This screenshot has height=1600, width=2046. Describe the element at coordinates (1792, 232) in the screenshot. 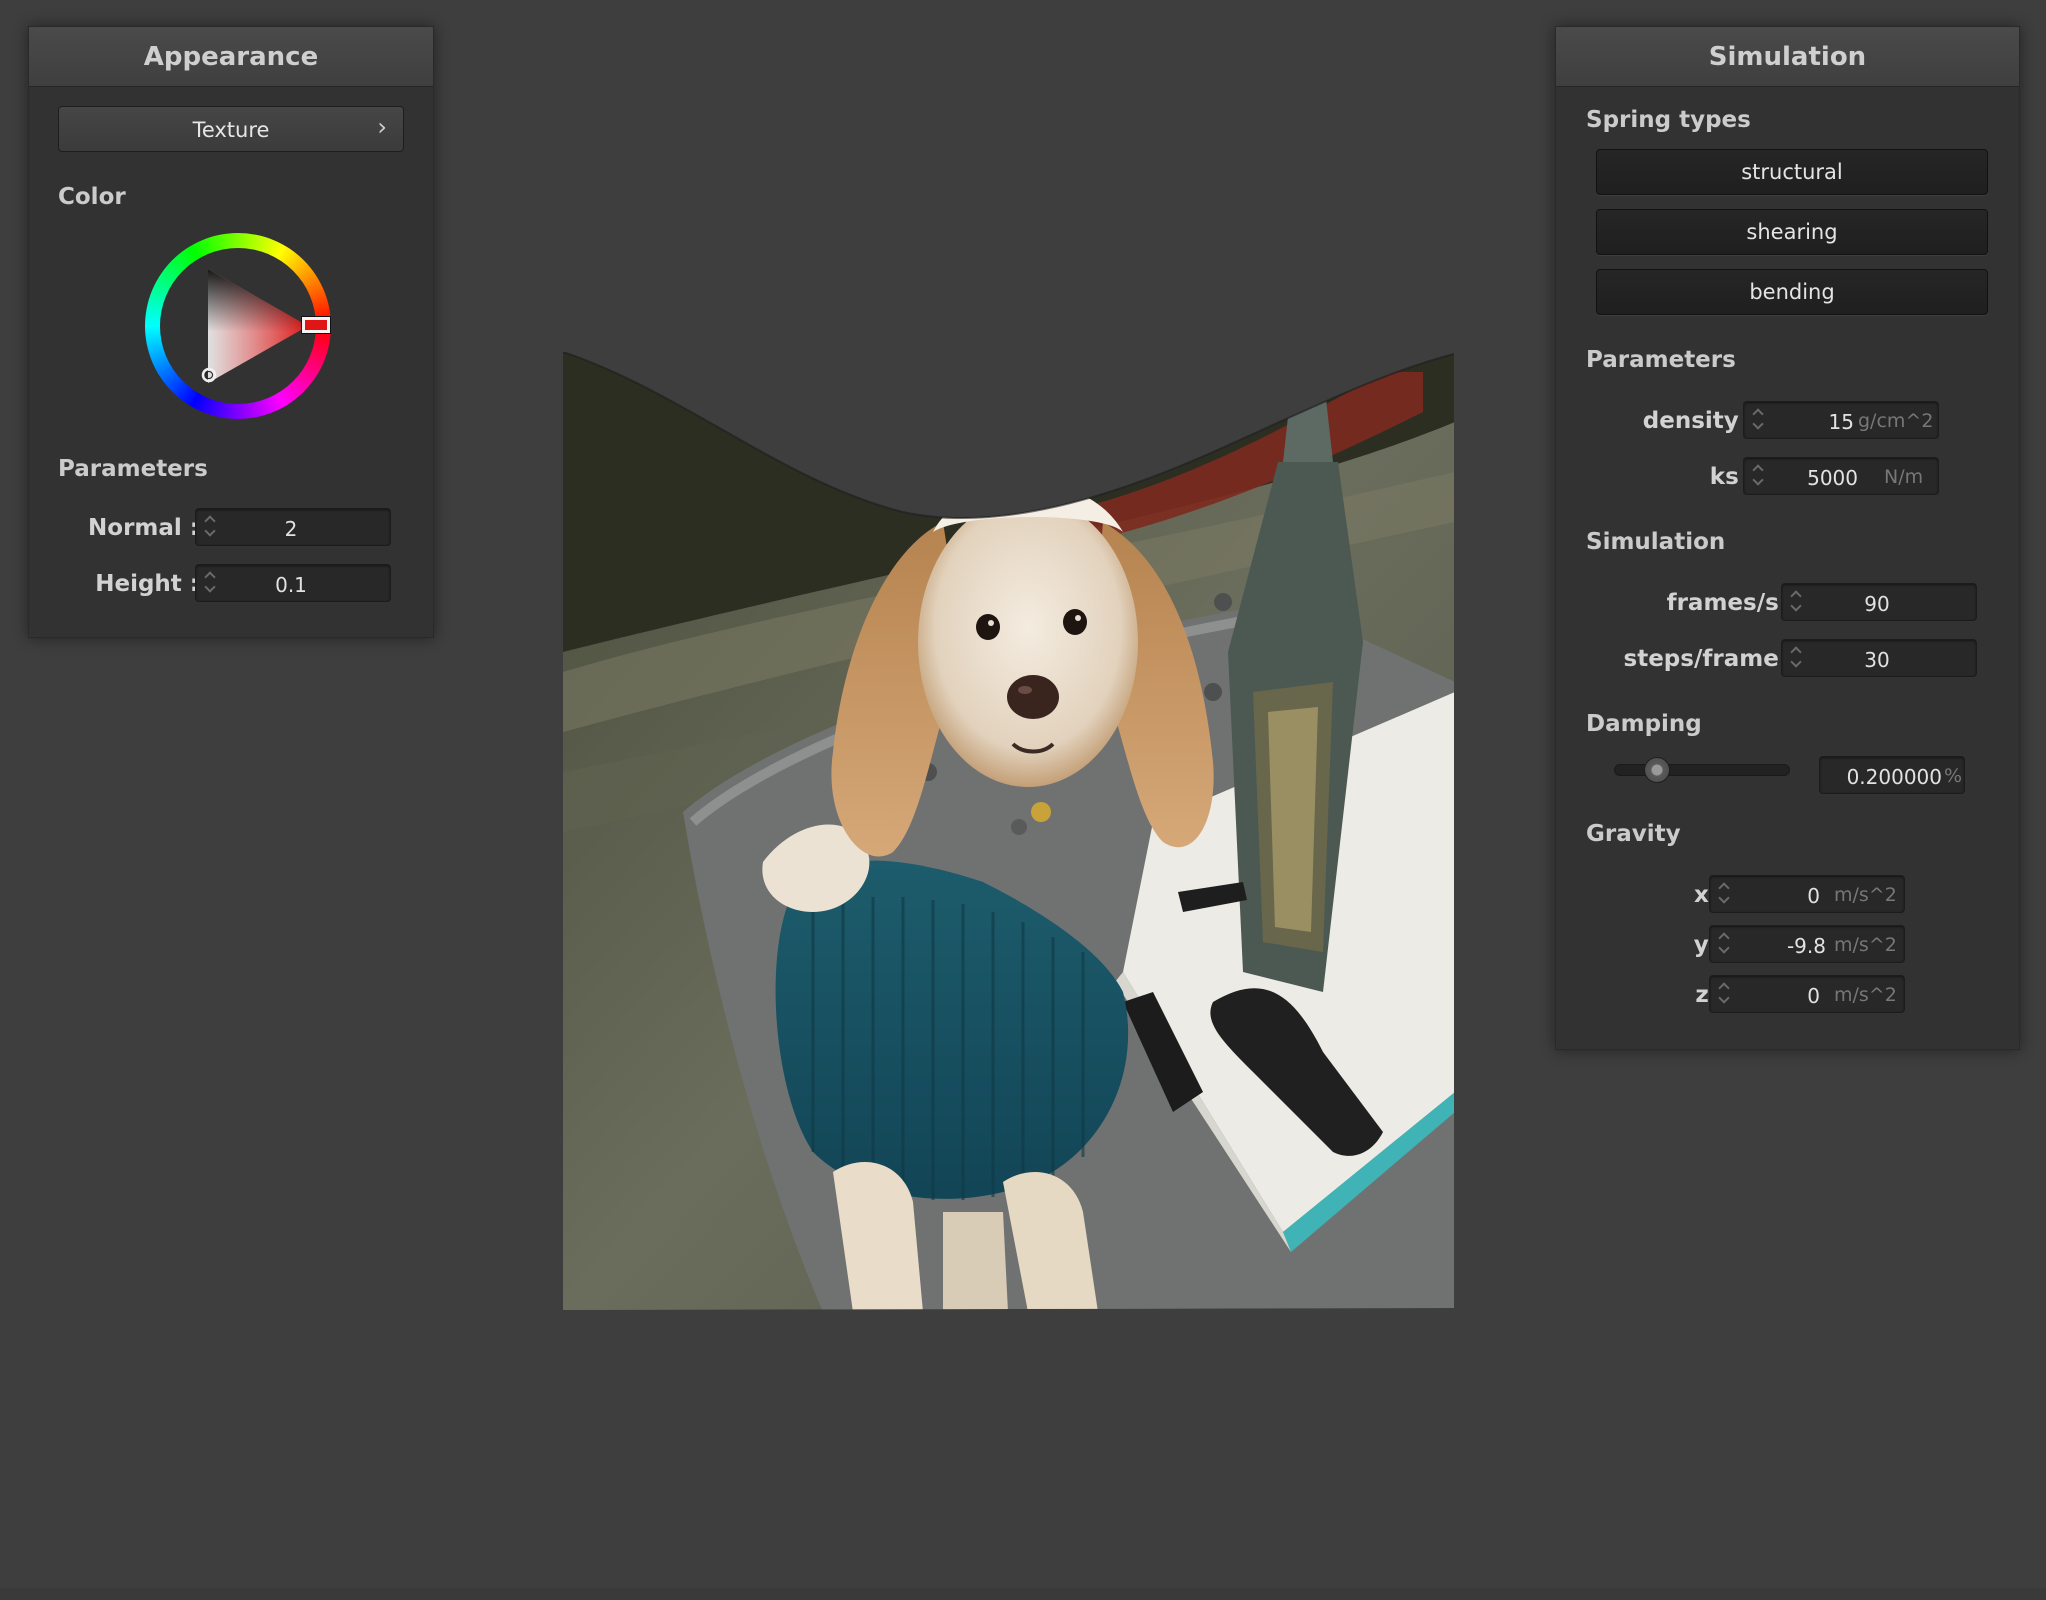

I see `shearing-button: shearing` at that location.